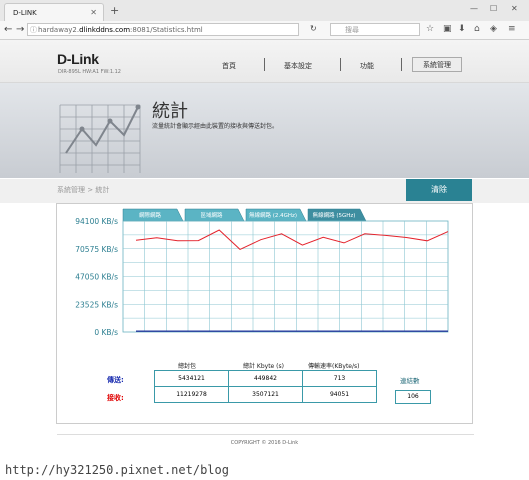  What do you see at coordinates (25, 13) in the screenshot?
I see `tab-title: D-LINK` at bounding box center [25, 13].